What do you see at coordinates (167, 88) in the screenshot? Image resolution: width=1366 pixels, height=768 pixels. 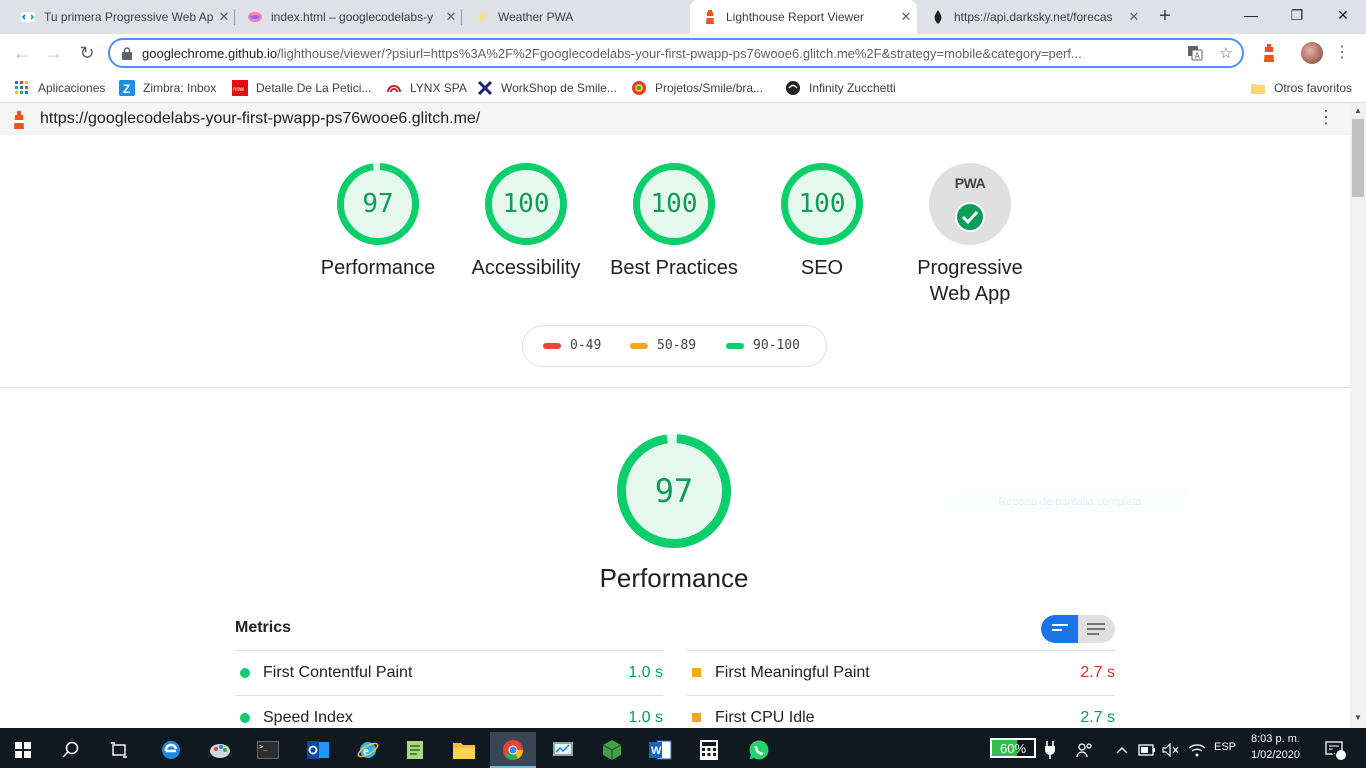 I see `bookmark-zimbra: Z Zimbra: Inbox` at bounding box center [167, 88].